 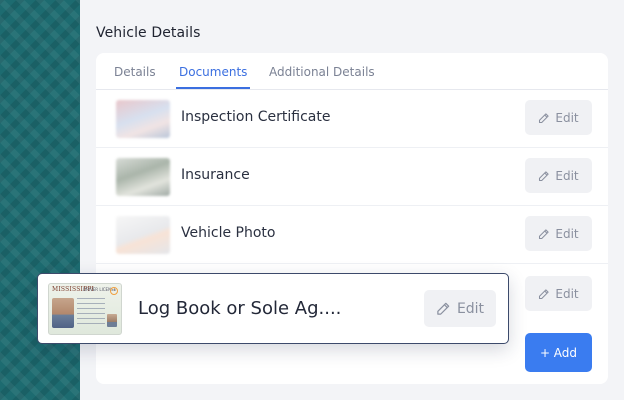 I want to click on driver-license-thumbnail: MISSISSIPPI DRIVER LICENSE, so click(x=85, y=309).